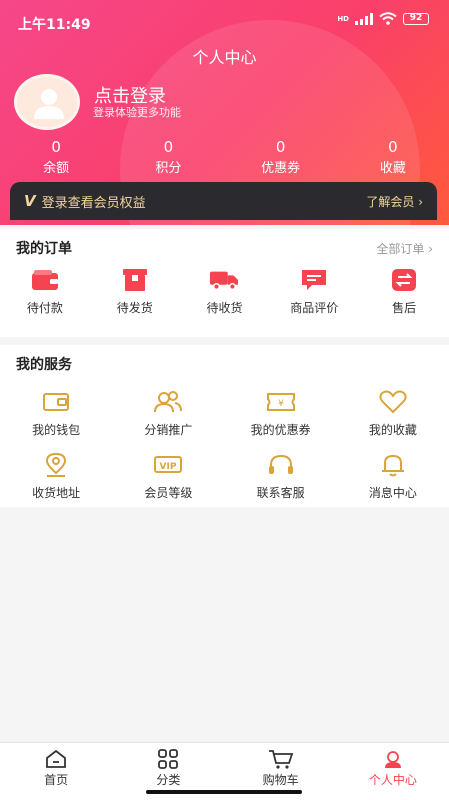 This screenshot has height=800, width=449. What do you see at coordinates (44, 308) in the screenshot?
I see `order-label: 待付款` at bounding box center [44, 308].